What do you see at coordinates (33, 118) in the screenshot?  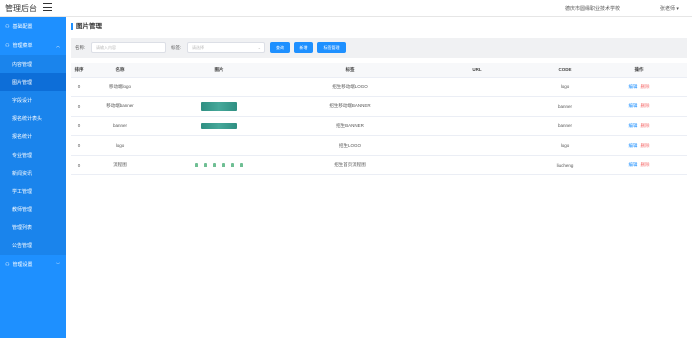 I see `sidebar-item-enroll-header: 报名统计表头` at bounding box center [33, 118].